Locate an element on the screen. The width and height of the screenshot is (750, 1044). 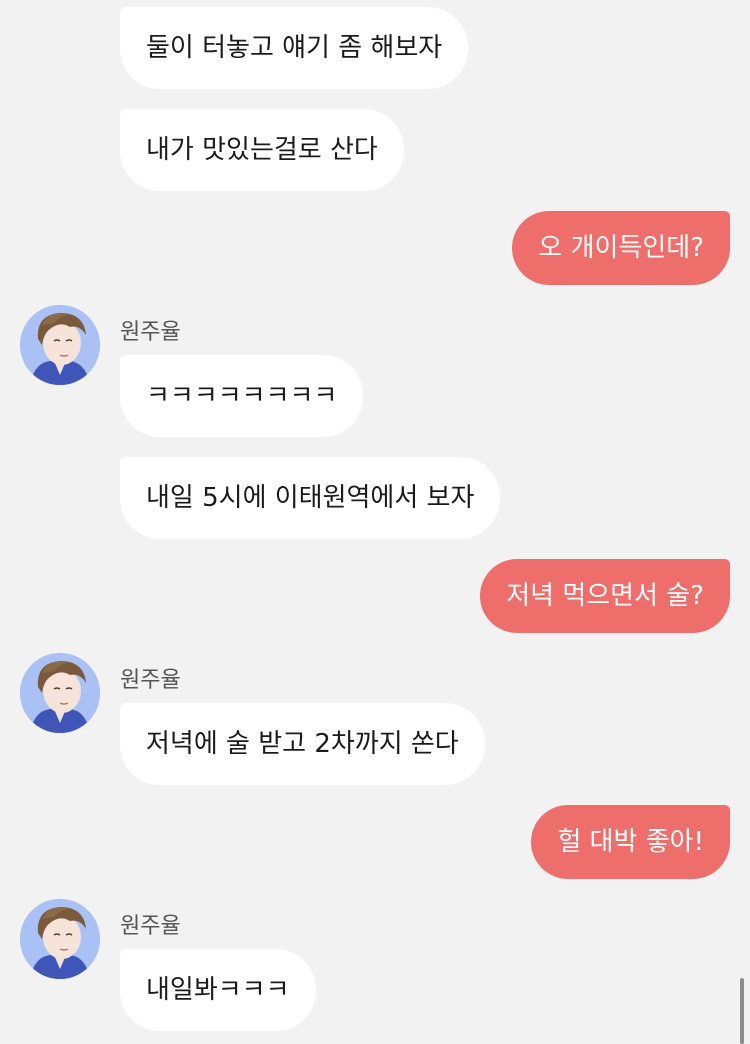
scrollbar-thumb is located at coordinates (742, 1011).